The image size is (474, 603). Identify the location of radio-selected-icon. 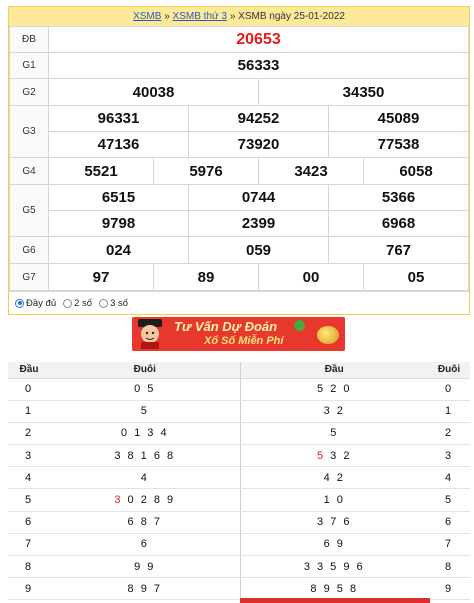
(19, 303).